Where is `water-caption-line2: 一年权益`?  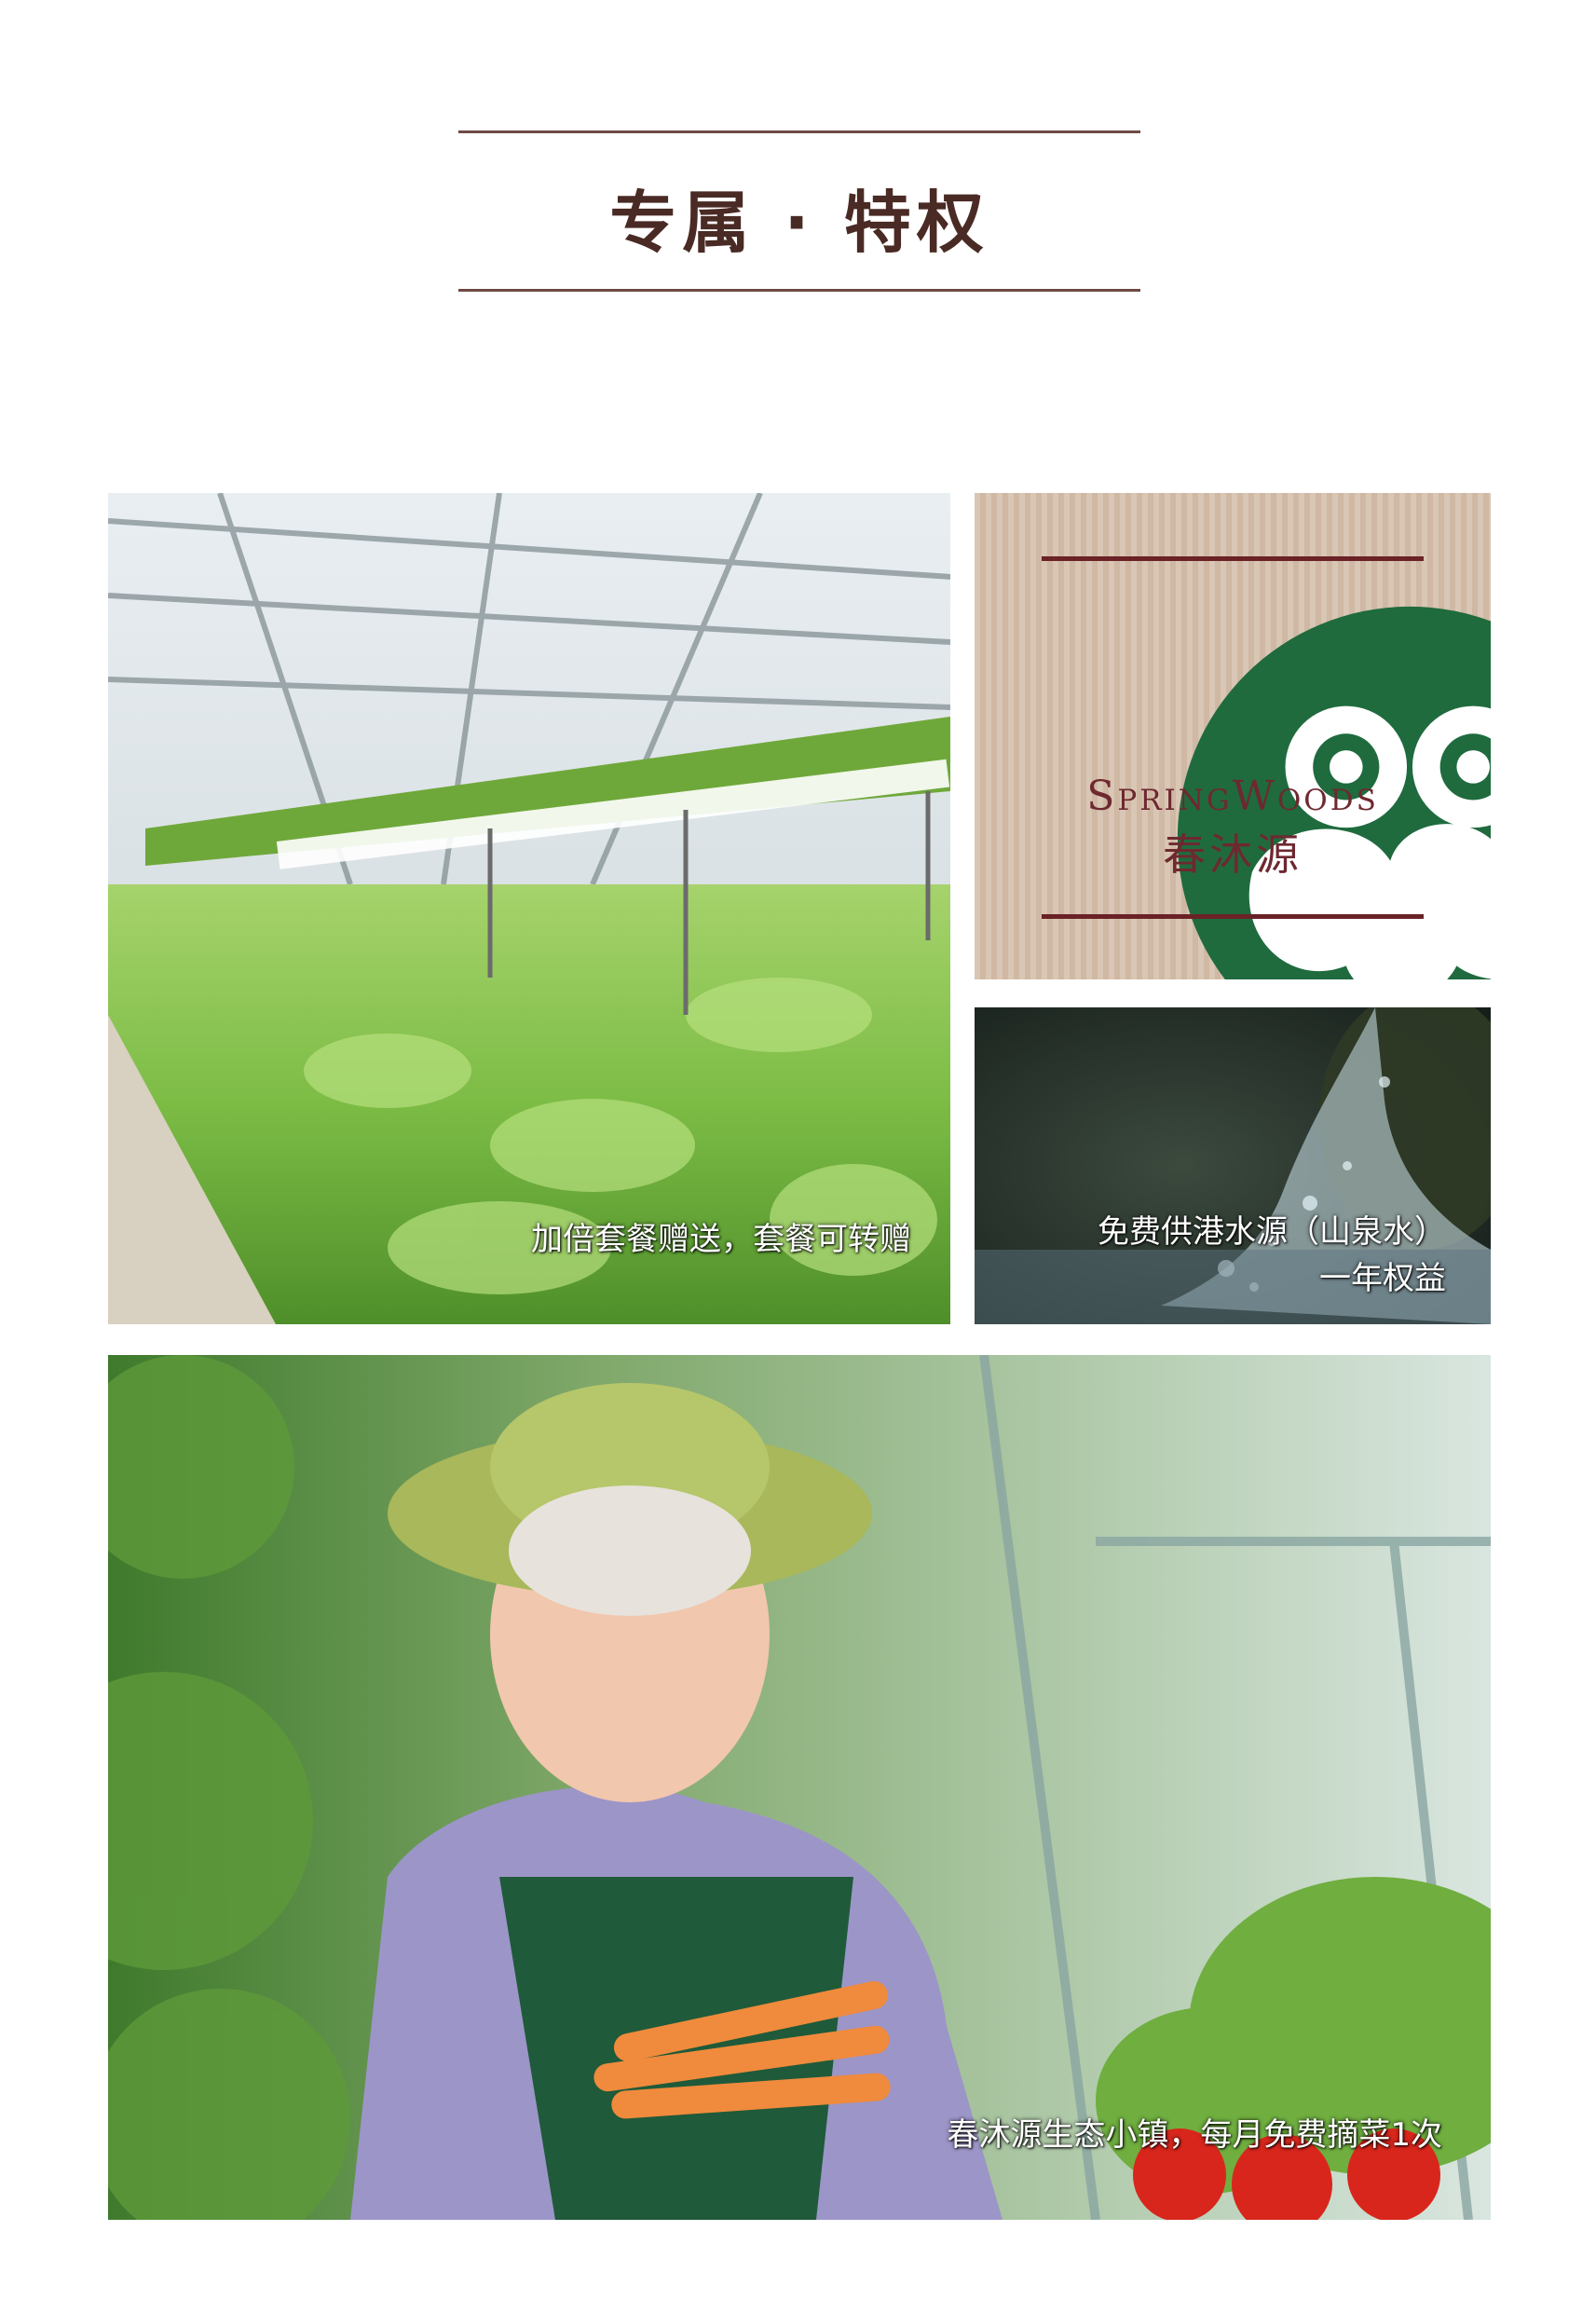 water-caption-line2: 一年权益 is located at coordinates (1382, 1278).